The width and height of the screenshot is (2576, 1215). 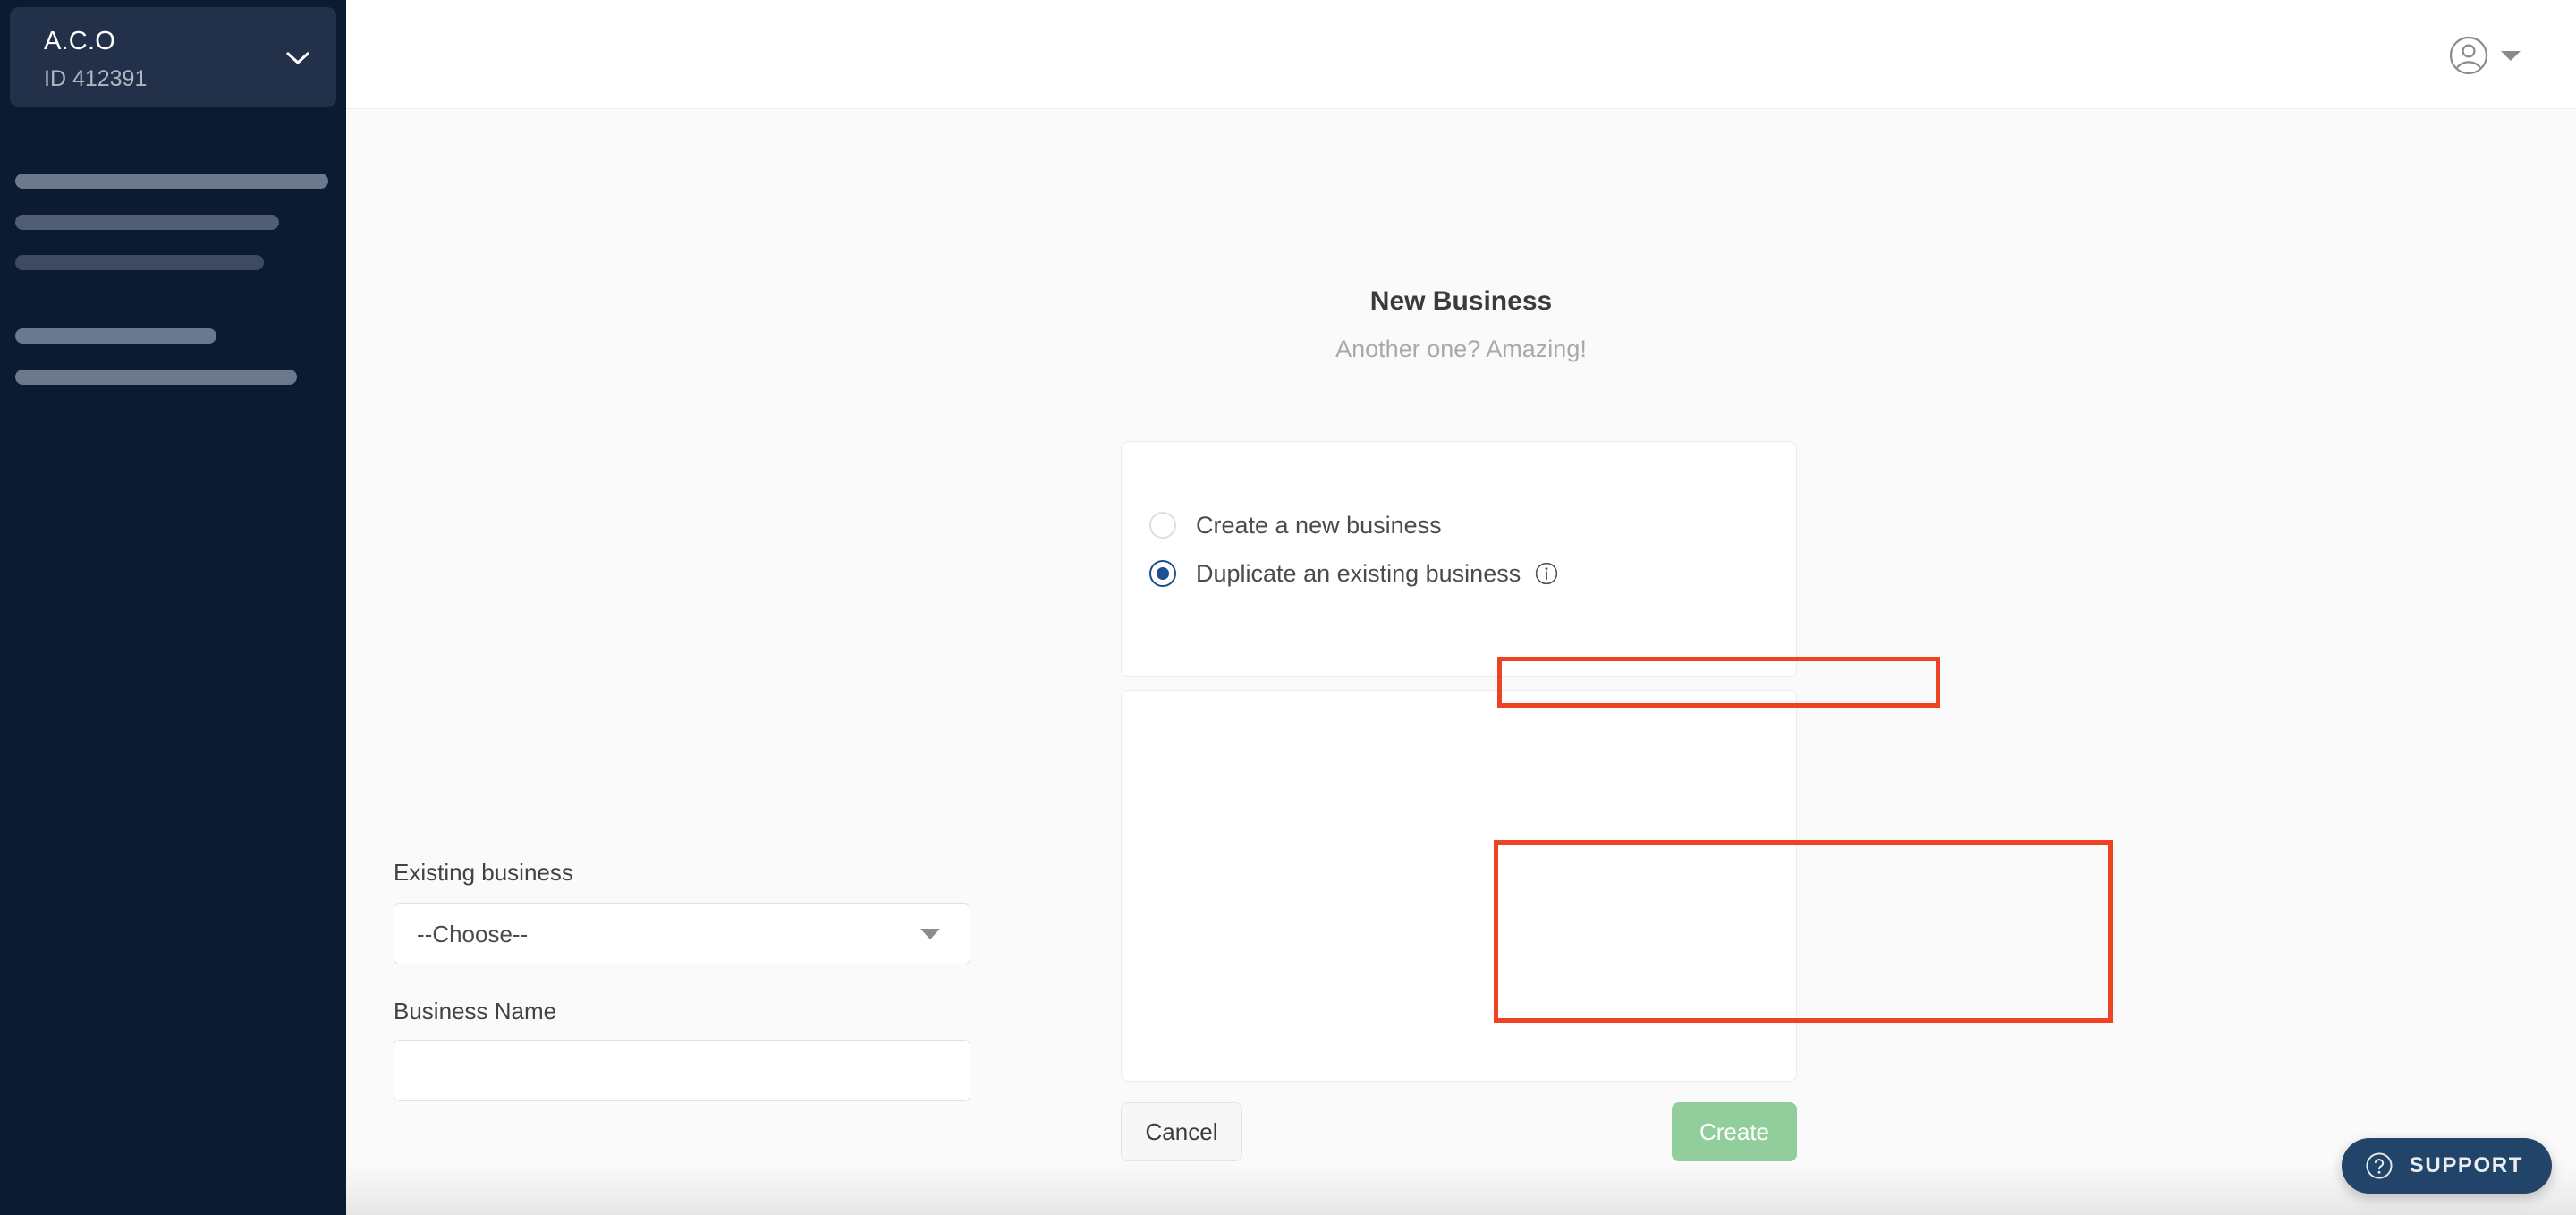 What do you see at coordinates (79, 41) in the screenshot?
I see `org-name: A.C.O` at bounding box center [79, 41].